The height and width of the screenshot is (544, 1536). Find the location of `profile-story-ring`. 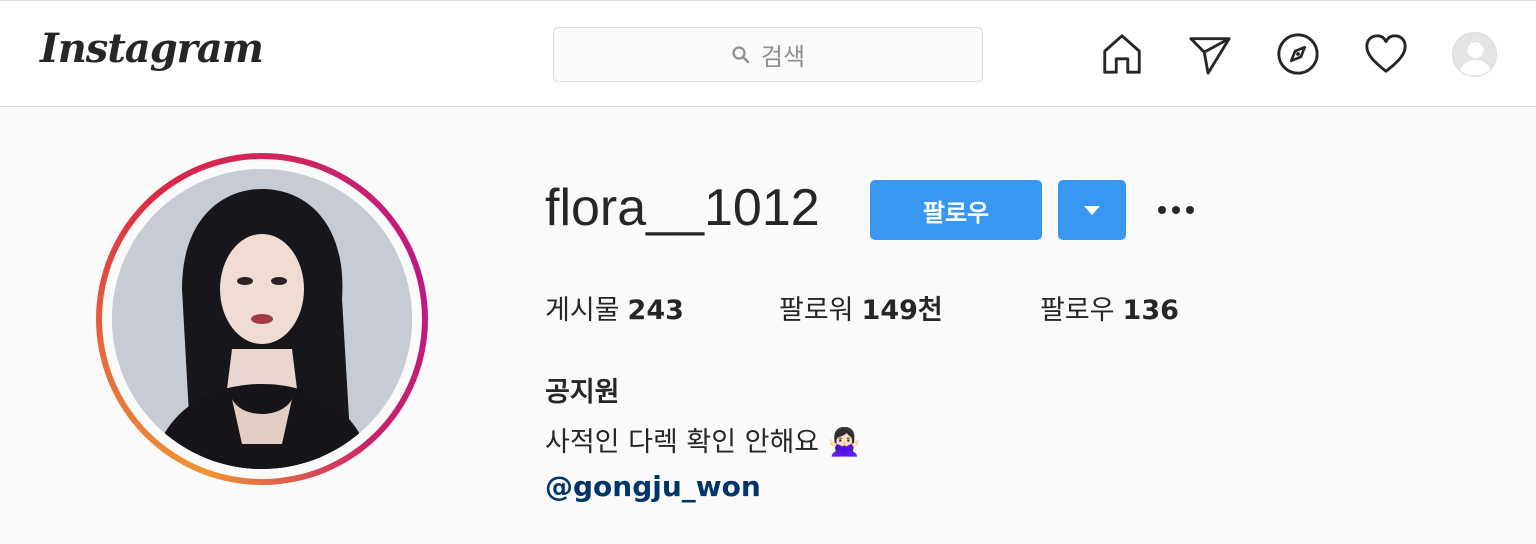

profile-story-ring is located at coordinates (262, 319).